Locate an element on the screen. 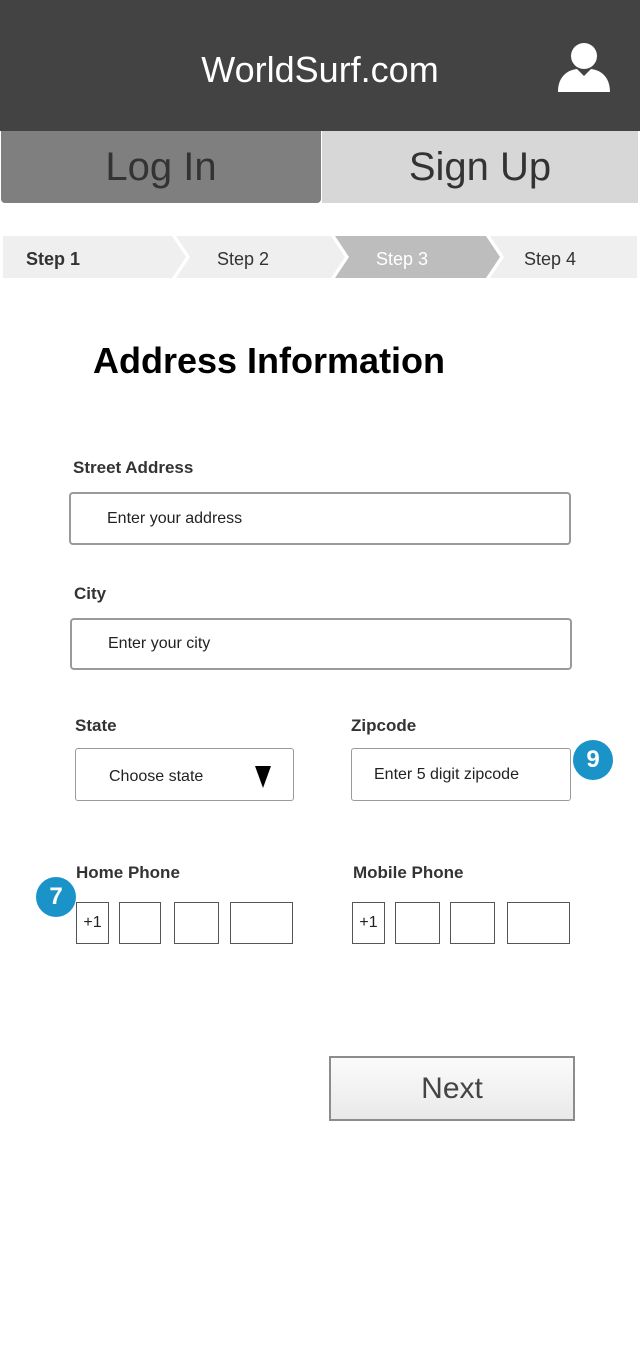 The height and width of the screenshot is (1350, 640). mobile-phone-label: Mobile Phone is located at coordinates (408, 872).